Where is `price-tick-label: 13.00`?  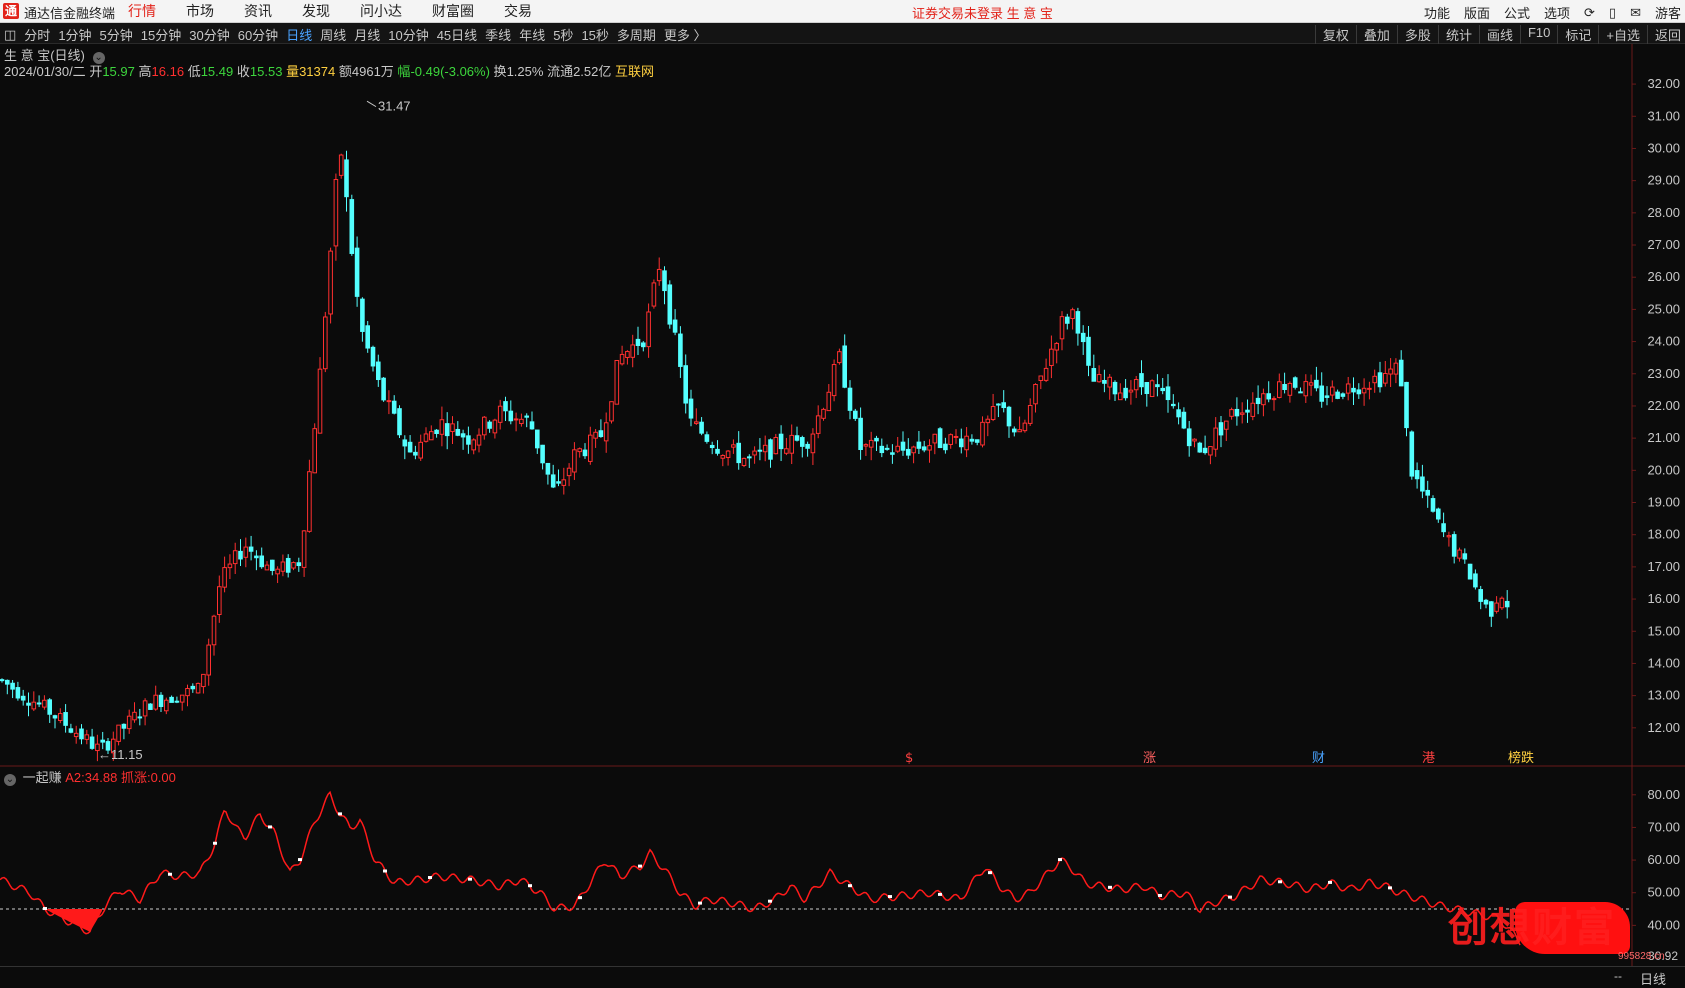
price-tick-label: 13.00 is located at coordinates (1663, 695).